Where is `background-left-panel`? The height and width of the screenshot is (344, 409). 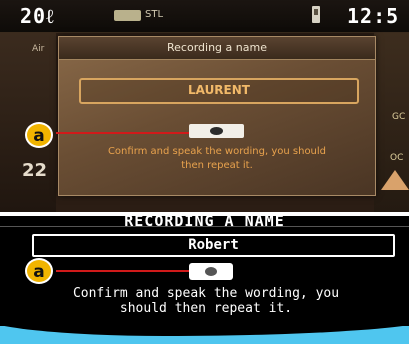 background-left-panel is located at coordinates (28, 122).